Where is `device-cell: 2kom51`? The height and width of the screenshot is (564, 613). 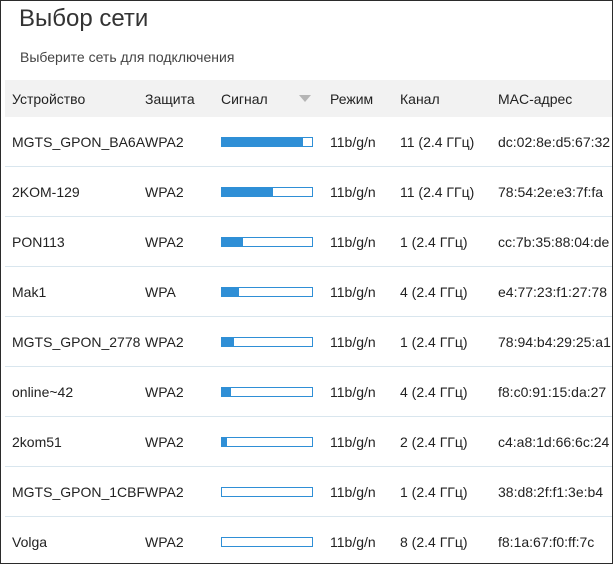
device-cell: 2kom51 is located at coordinates (37, 441).